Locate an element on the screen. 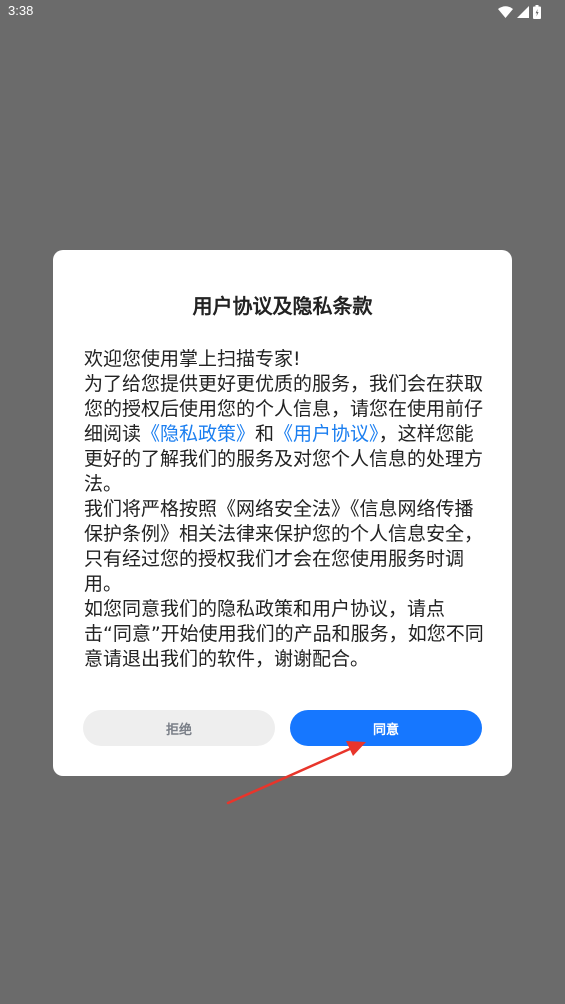 The image size is (565, 1004). signal-icon is located at coordinates (523, 12).